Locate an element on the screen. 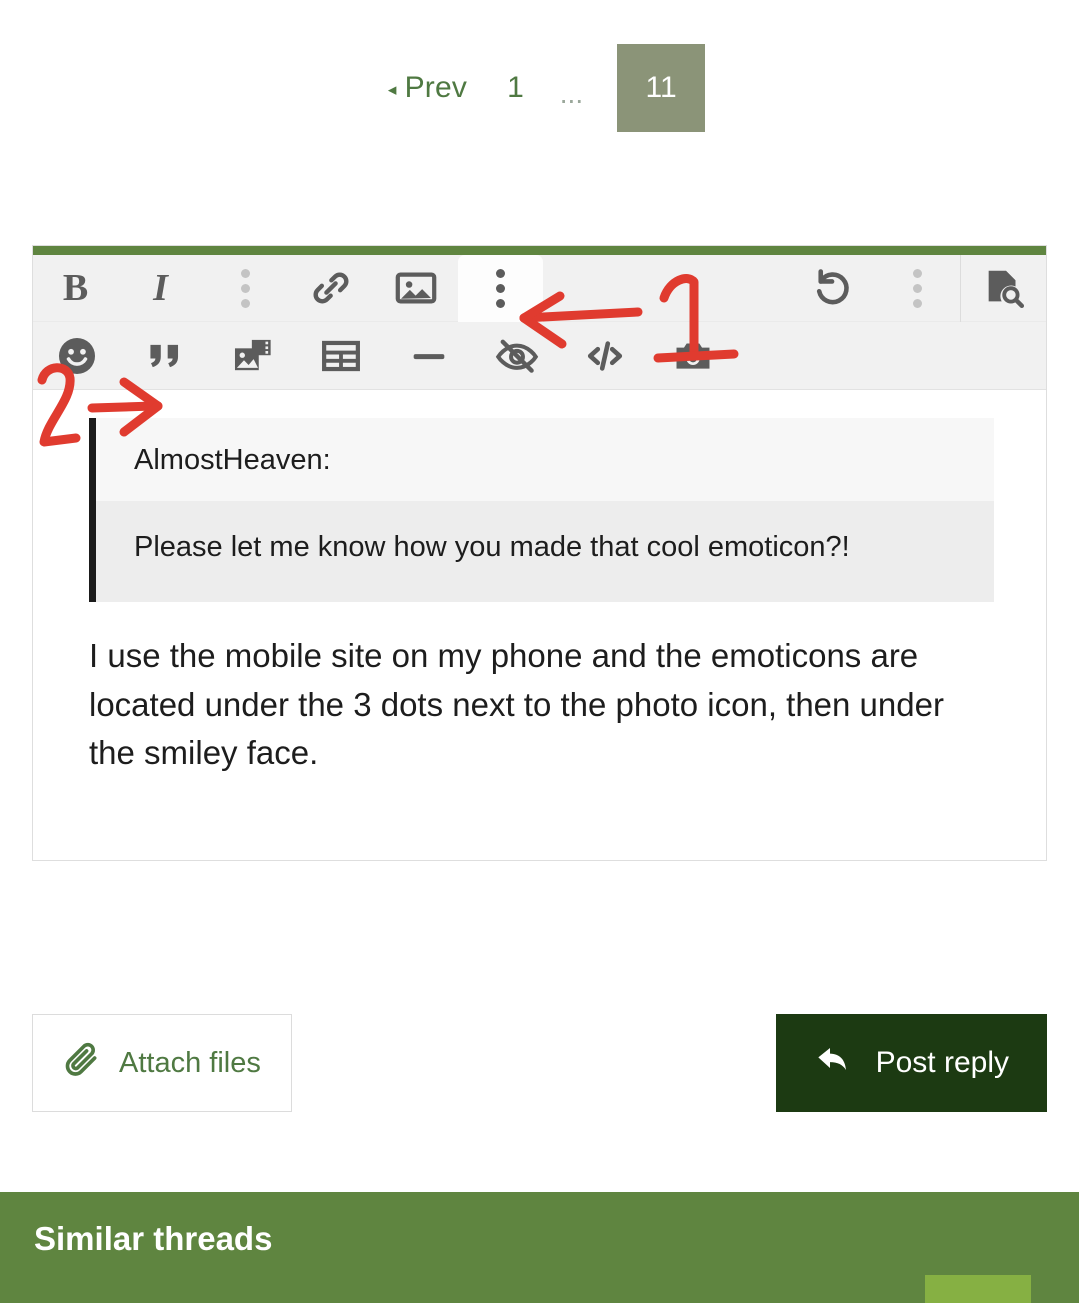 The height and width of the screenshot is (1303, 1079). code-button is located at coordinates (605, 355).